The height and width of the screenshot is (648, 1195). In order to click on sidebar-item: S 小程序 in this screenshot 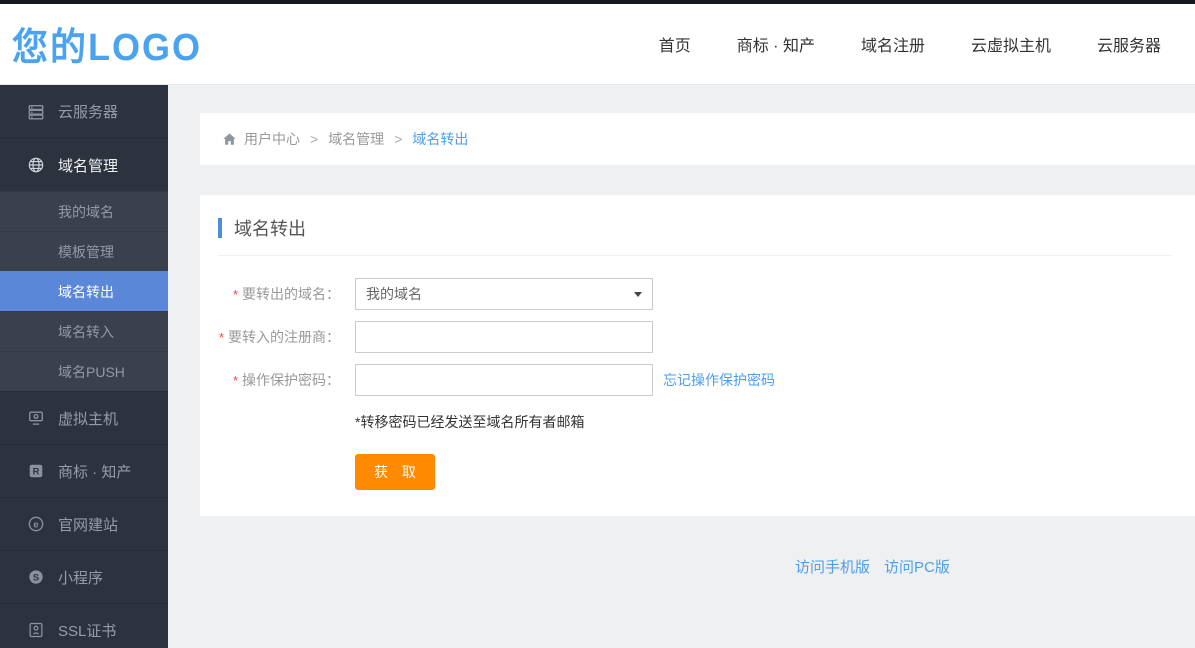, I will do `click(84, 576)`.